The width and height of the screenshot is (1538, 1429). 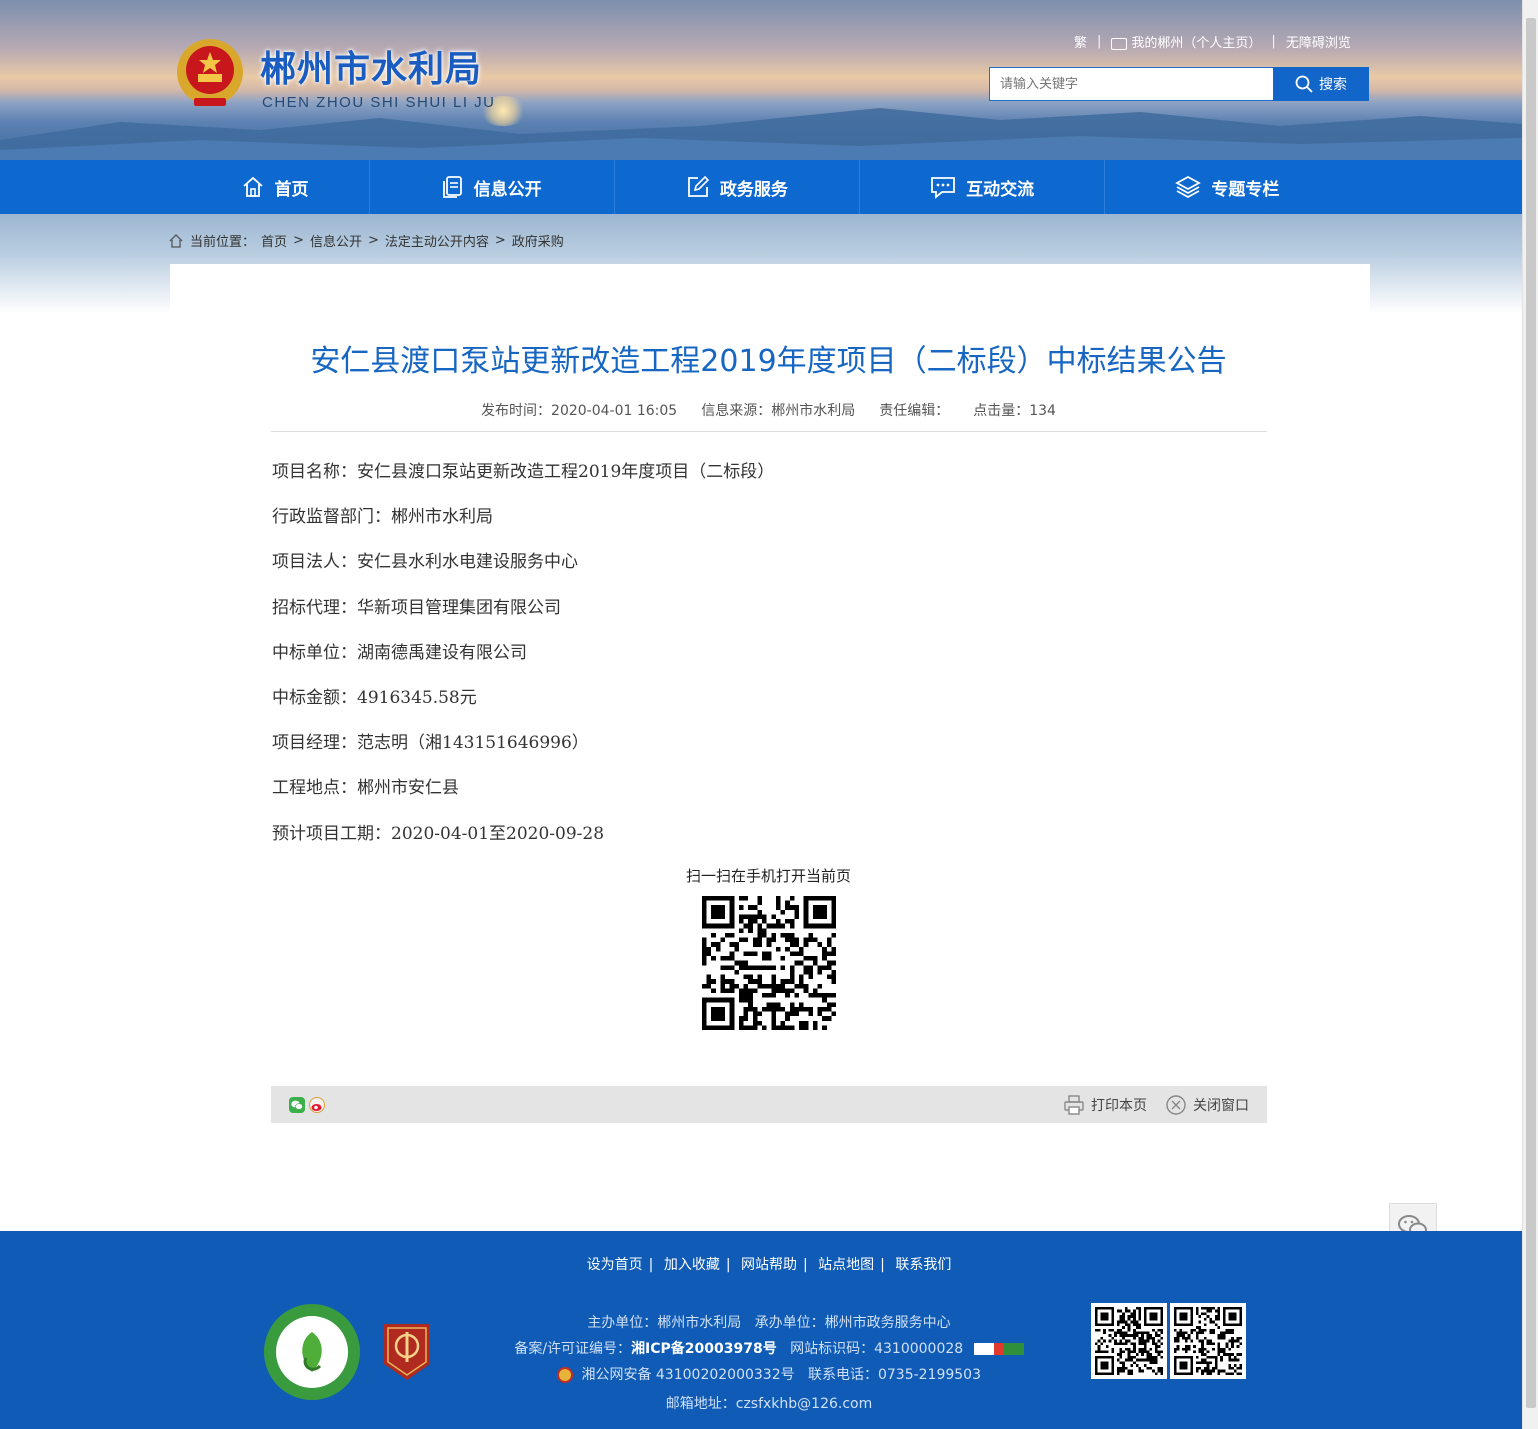 I want to click on footer-link-help: 网站帮助, so click(x=769, y=1265).